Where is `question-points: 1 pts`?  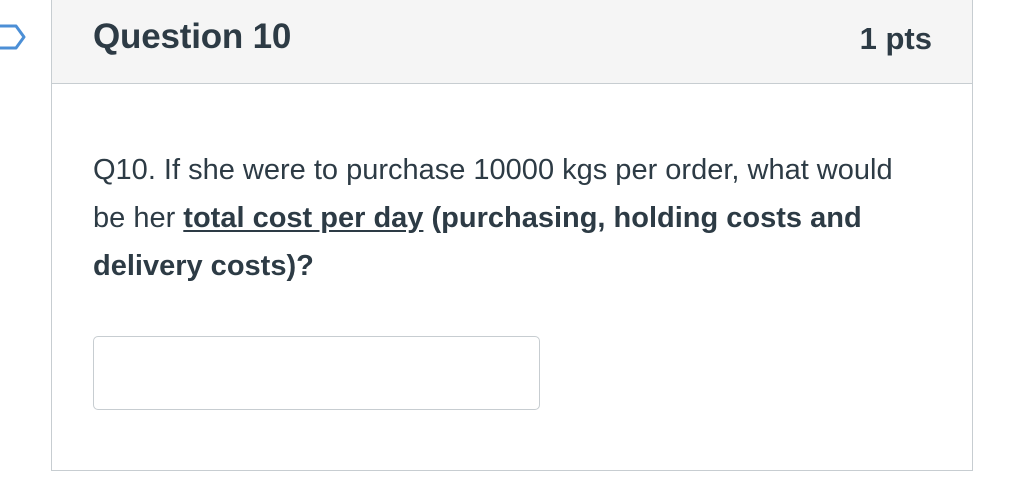 question-points: 1 pts is located at coordinates (895, 38).